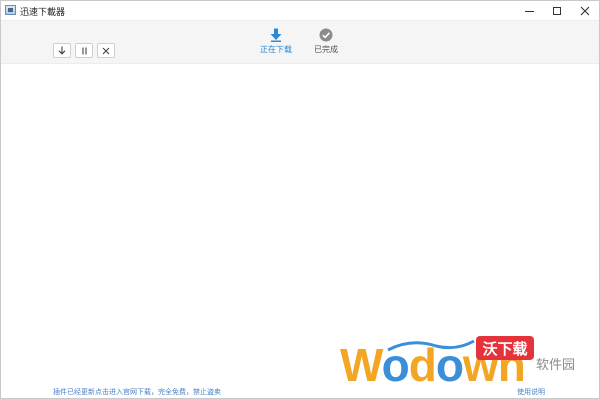 The height and width of the screenshot is (399, 600). I want to click on watermark-letters: d, so click(422, 365).